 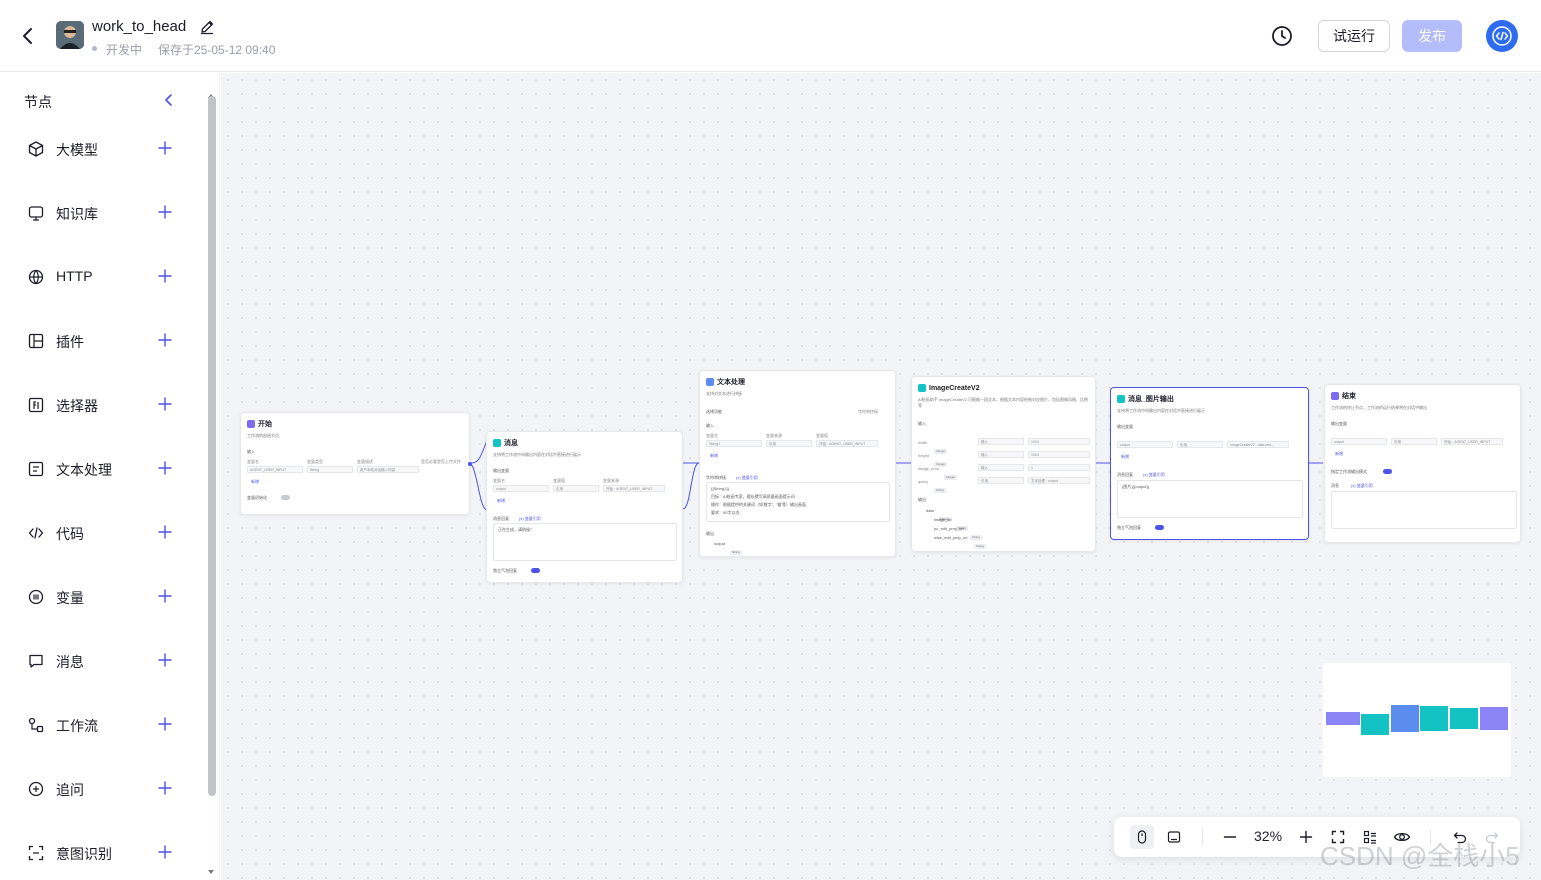 I want to click on trial-run-button: 试运行, so click(x=1354, y=36).